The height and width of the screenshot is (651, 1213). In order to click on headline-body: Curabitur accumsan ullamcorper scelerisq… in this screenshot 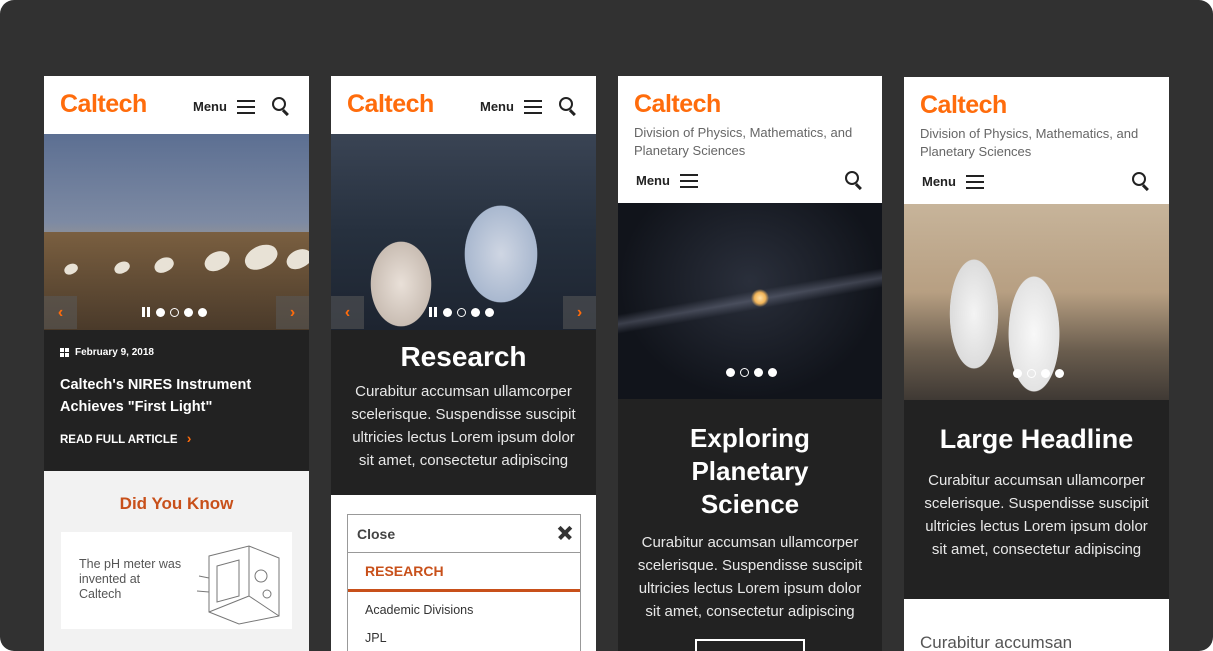, I will do `click(1036, 515)`.